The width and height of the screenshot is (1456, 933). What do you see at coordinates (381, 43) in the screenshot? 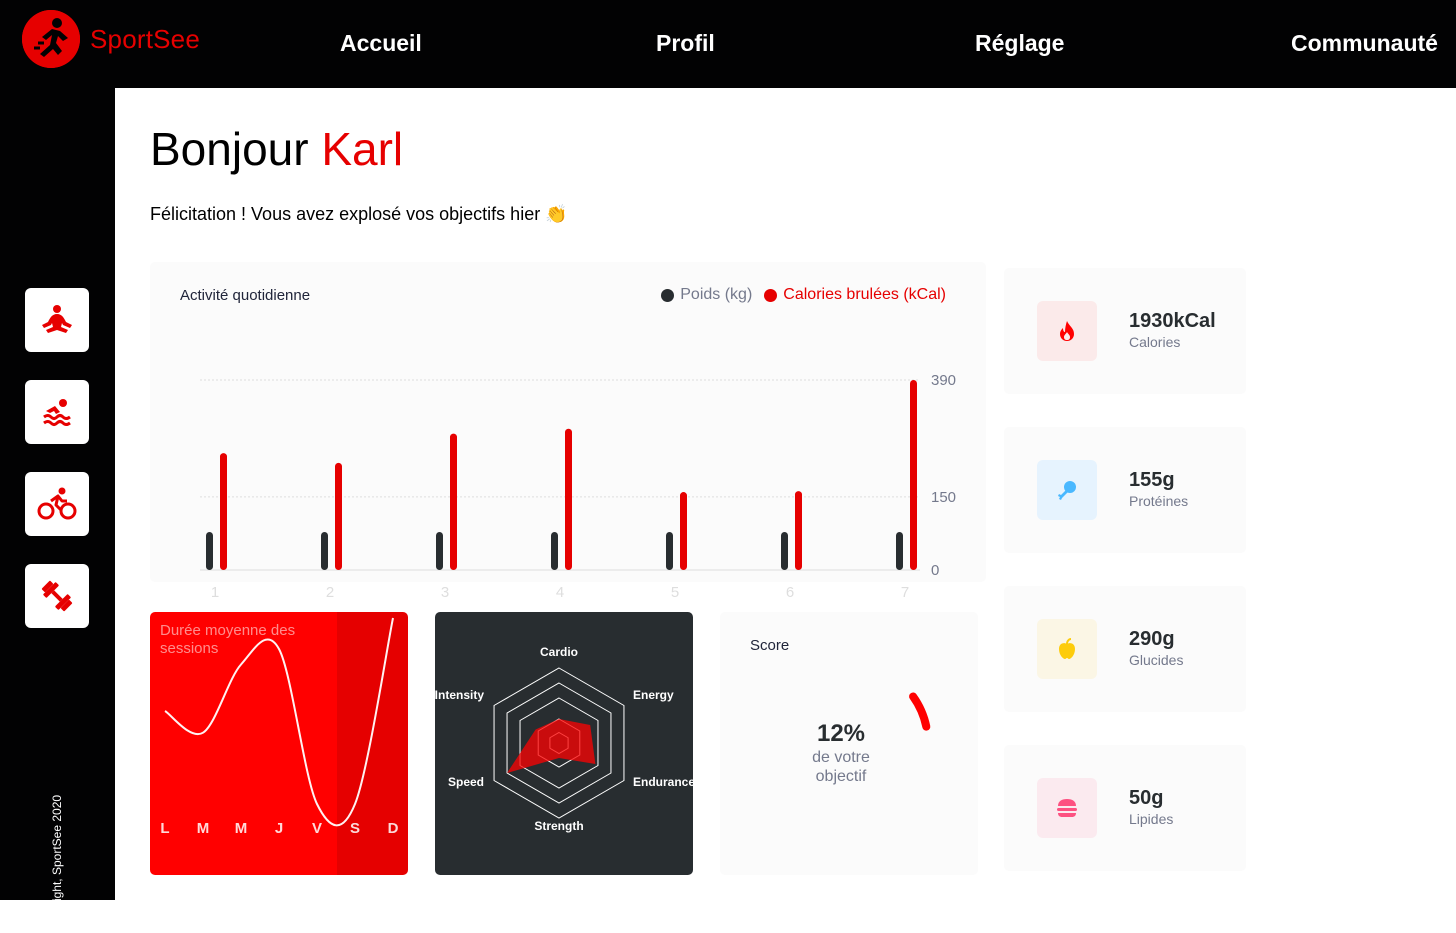
I see `nav-accueil: Accueil` at bounding box center [381, 43].